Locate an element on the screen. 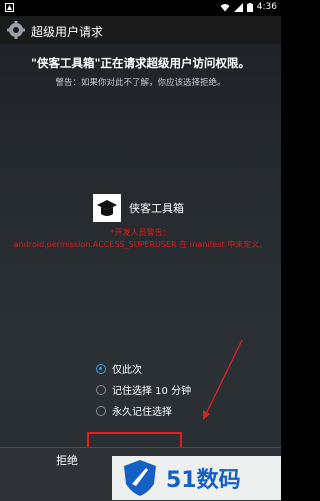 The image size is (320, 501). android-notification-icon is located at coordinates (9, 7).